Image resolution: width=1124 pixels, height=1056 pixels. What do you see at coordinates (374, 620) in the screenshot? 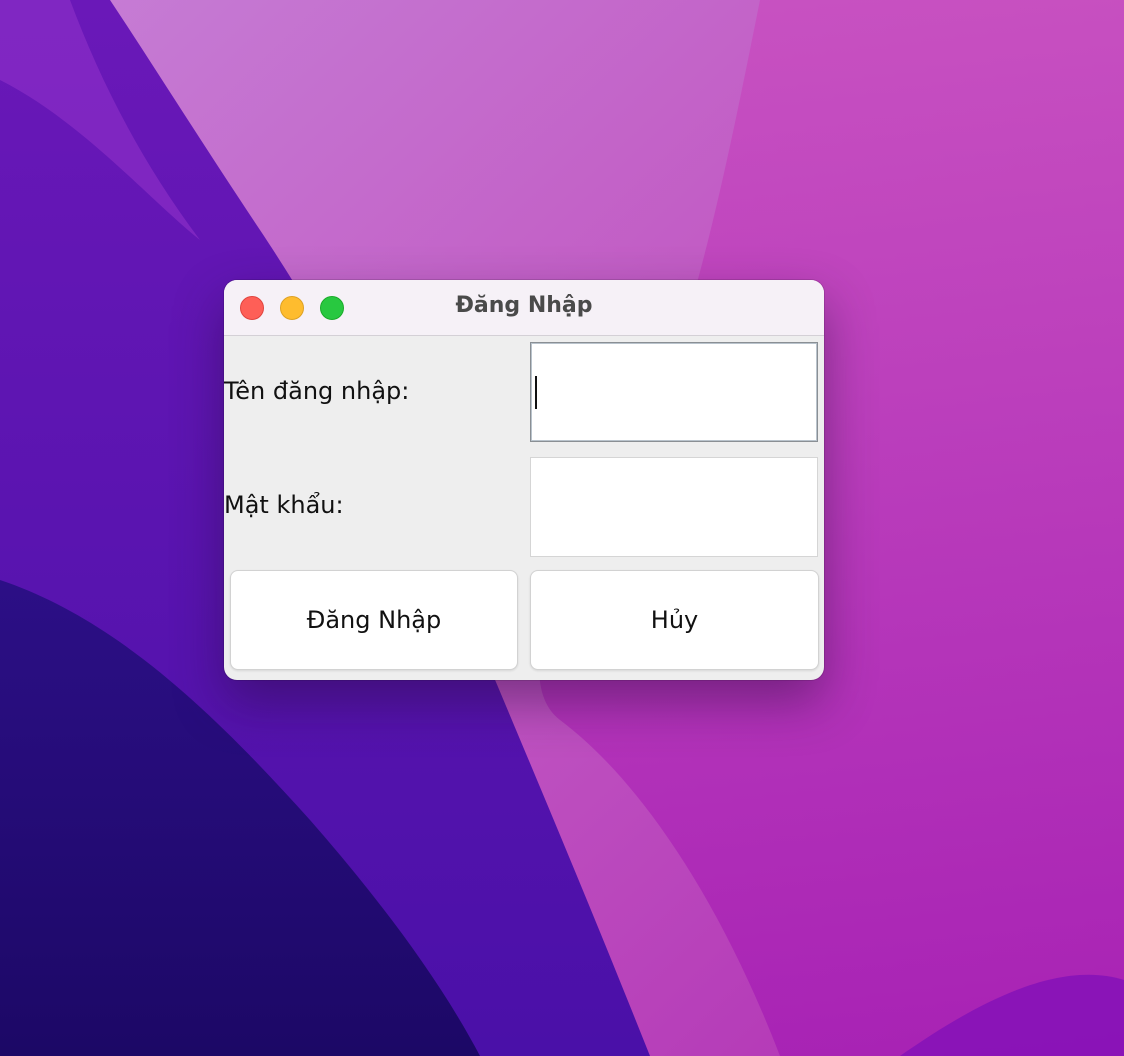
I see `login-button: Đăng Nhập` at bounding box center [374, 620].